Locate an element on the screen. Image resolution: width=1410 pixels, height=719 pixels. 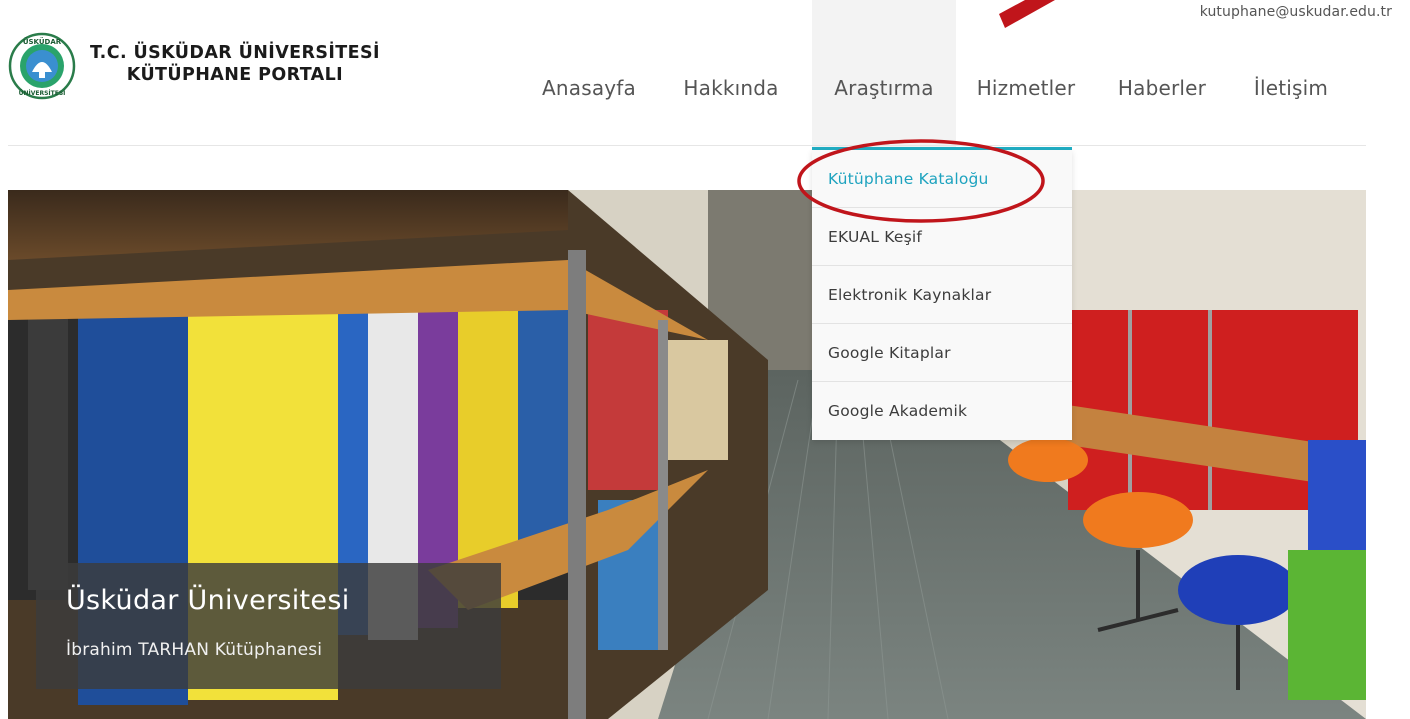
nav-item-arastirma: Araştırma is located at coordinates (942, 75).